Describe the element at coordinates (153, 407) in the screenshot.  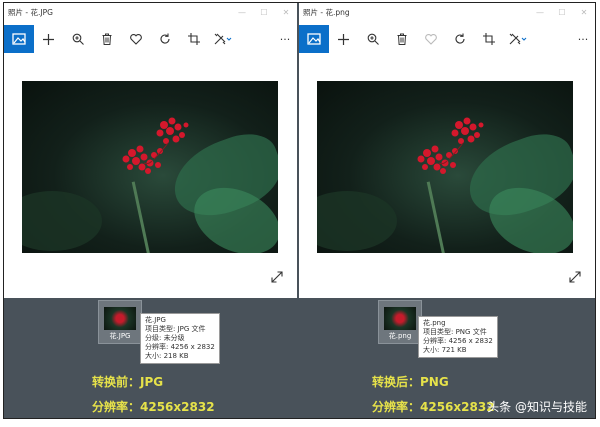
I see `caption-left-resolution: 分辨率：4256x2832` at that location.